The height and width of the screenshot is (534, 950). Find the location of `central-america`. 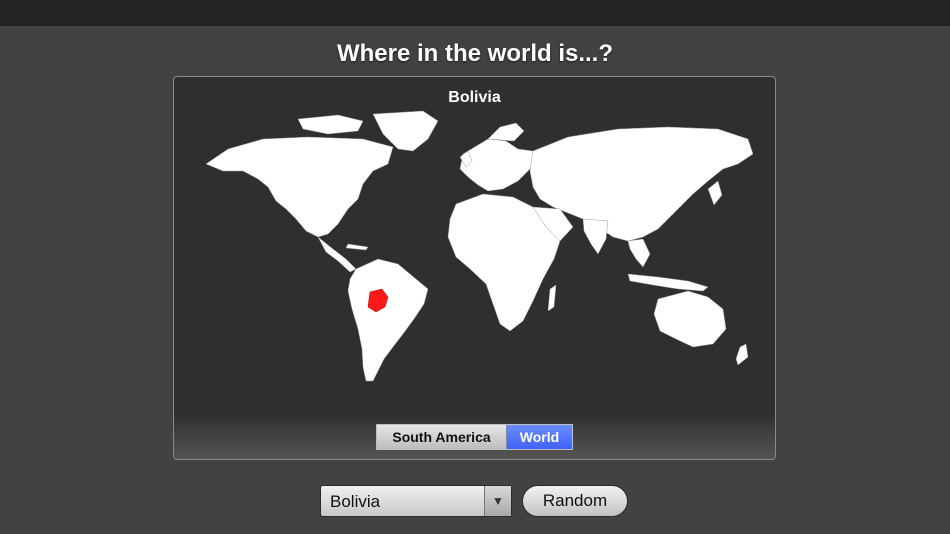

central-america is located at coordinates (337, 254).